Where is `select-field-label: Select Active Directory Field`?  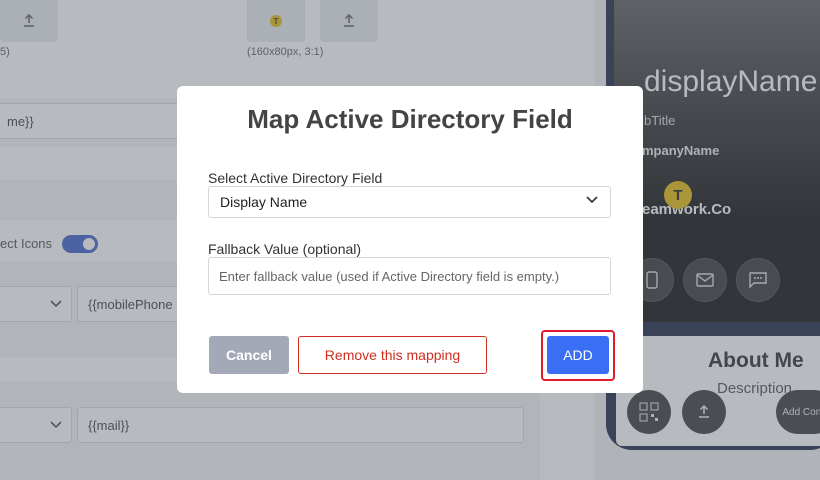 select-field-label: Select Active Directory Field is located at coordinates (295, 178).